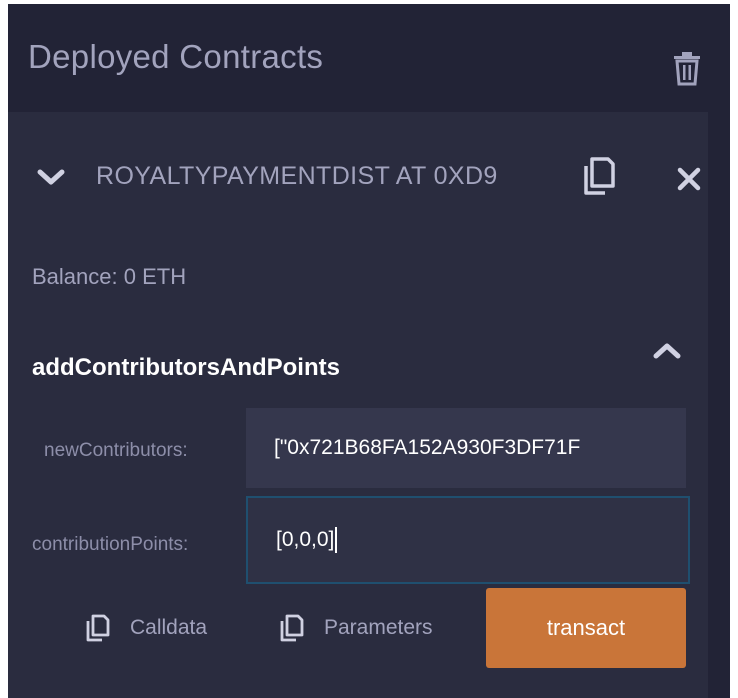  What do you see at coordinates (176, 56) in the screenshot?
I see `panel-title: Deployed Contracts` at bounding box center [176, 56].